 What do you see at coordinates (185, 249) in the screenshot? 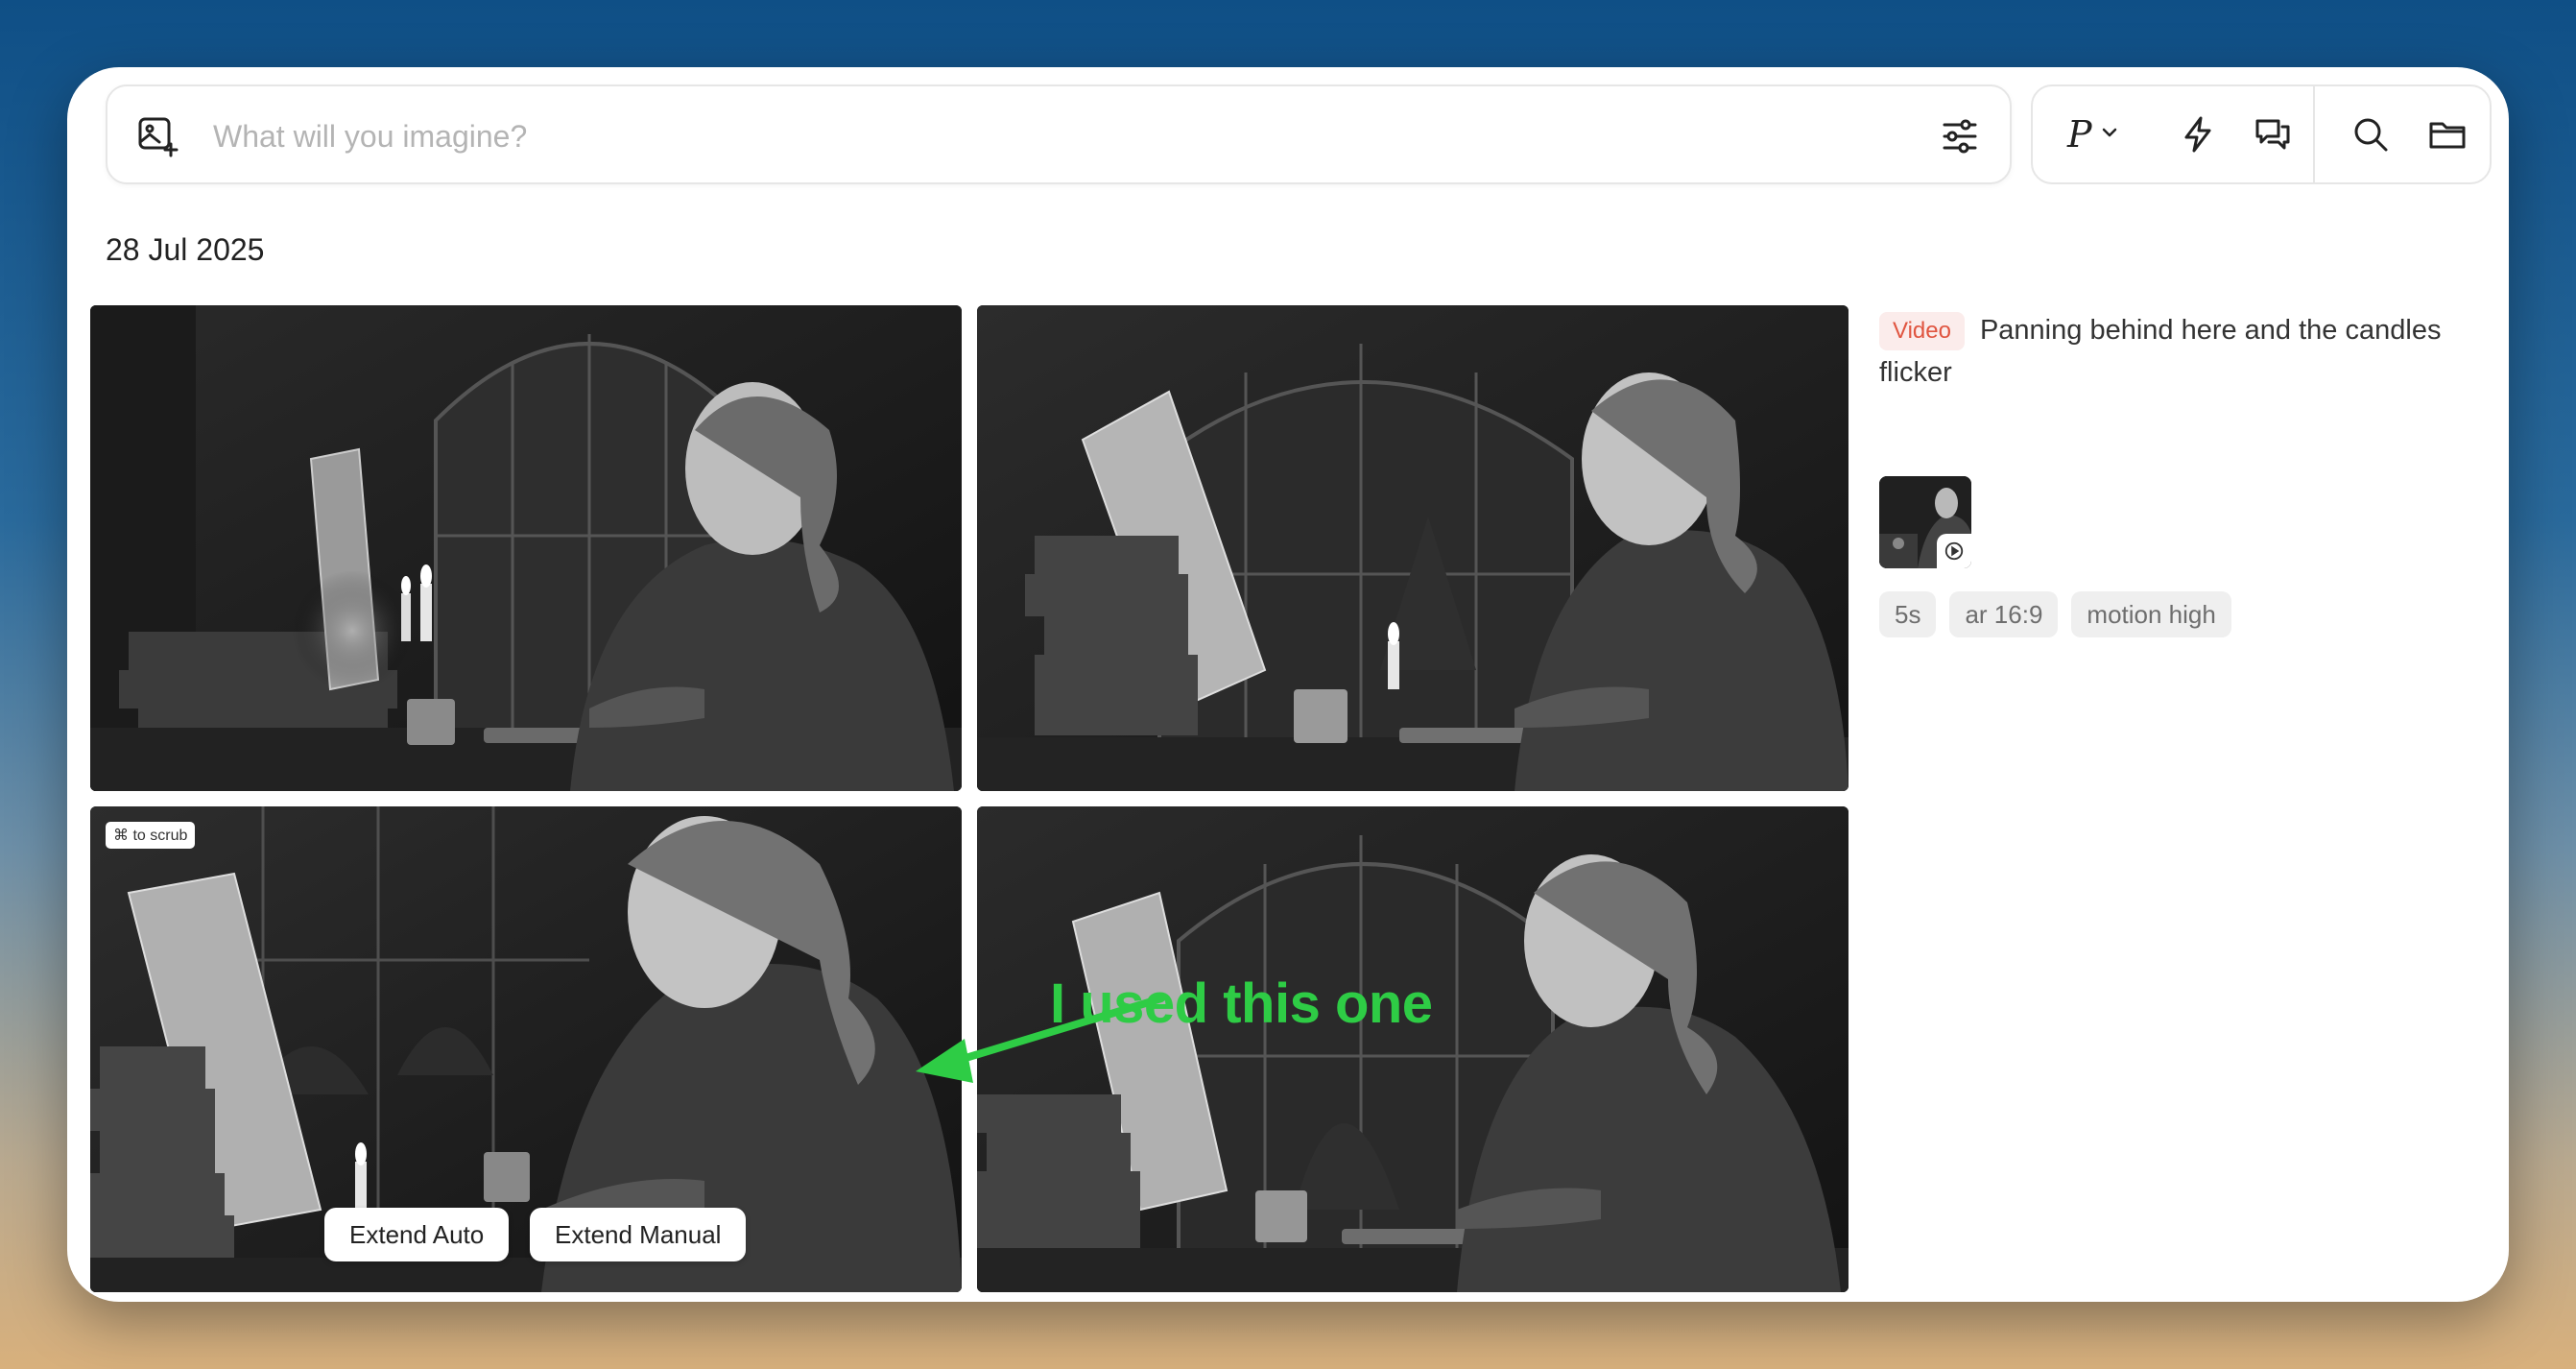
I see `date-heading: 28 Jul 2025` at bounding box center [185, 249].